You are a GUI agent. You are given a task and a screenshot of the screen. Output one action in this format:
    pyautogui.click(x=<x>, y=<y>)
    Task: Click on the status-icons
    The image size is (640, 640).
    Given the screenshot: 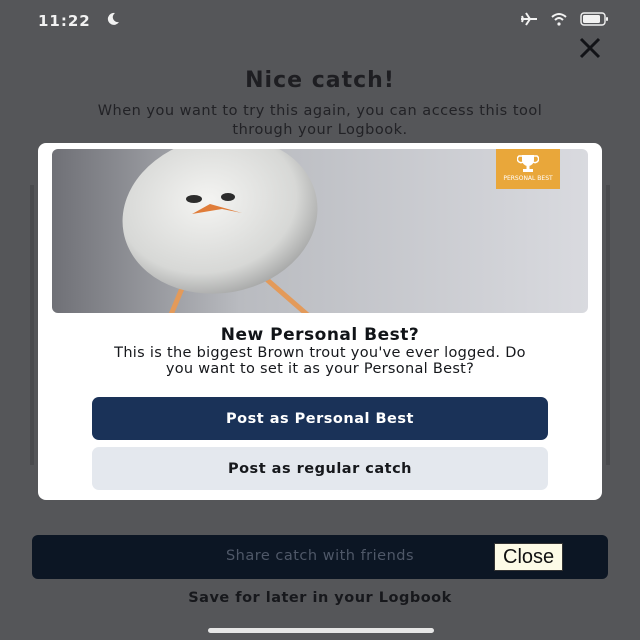 What is the action you would take?
    pyautogui.click(x=565, y=19)
    